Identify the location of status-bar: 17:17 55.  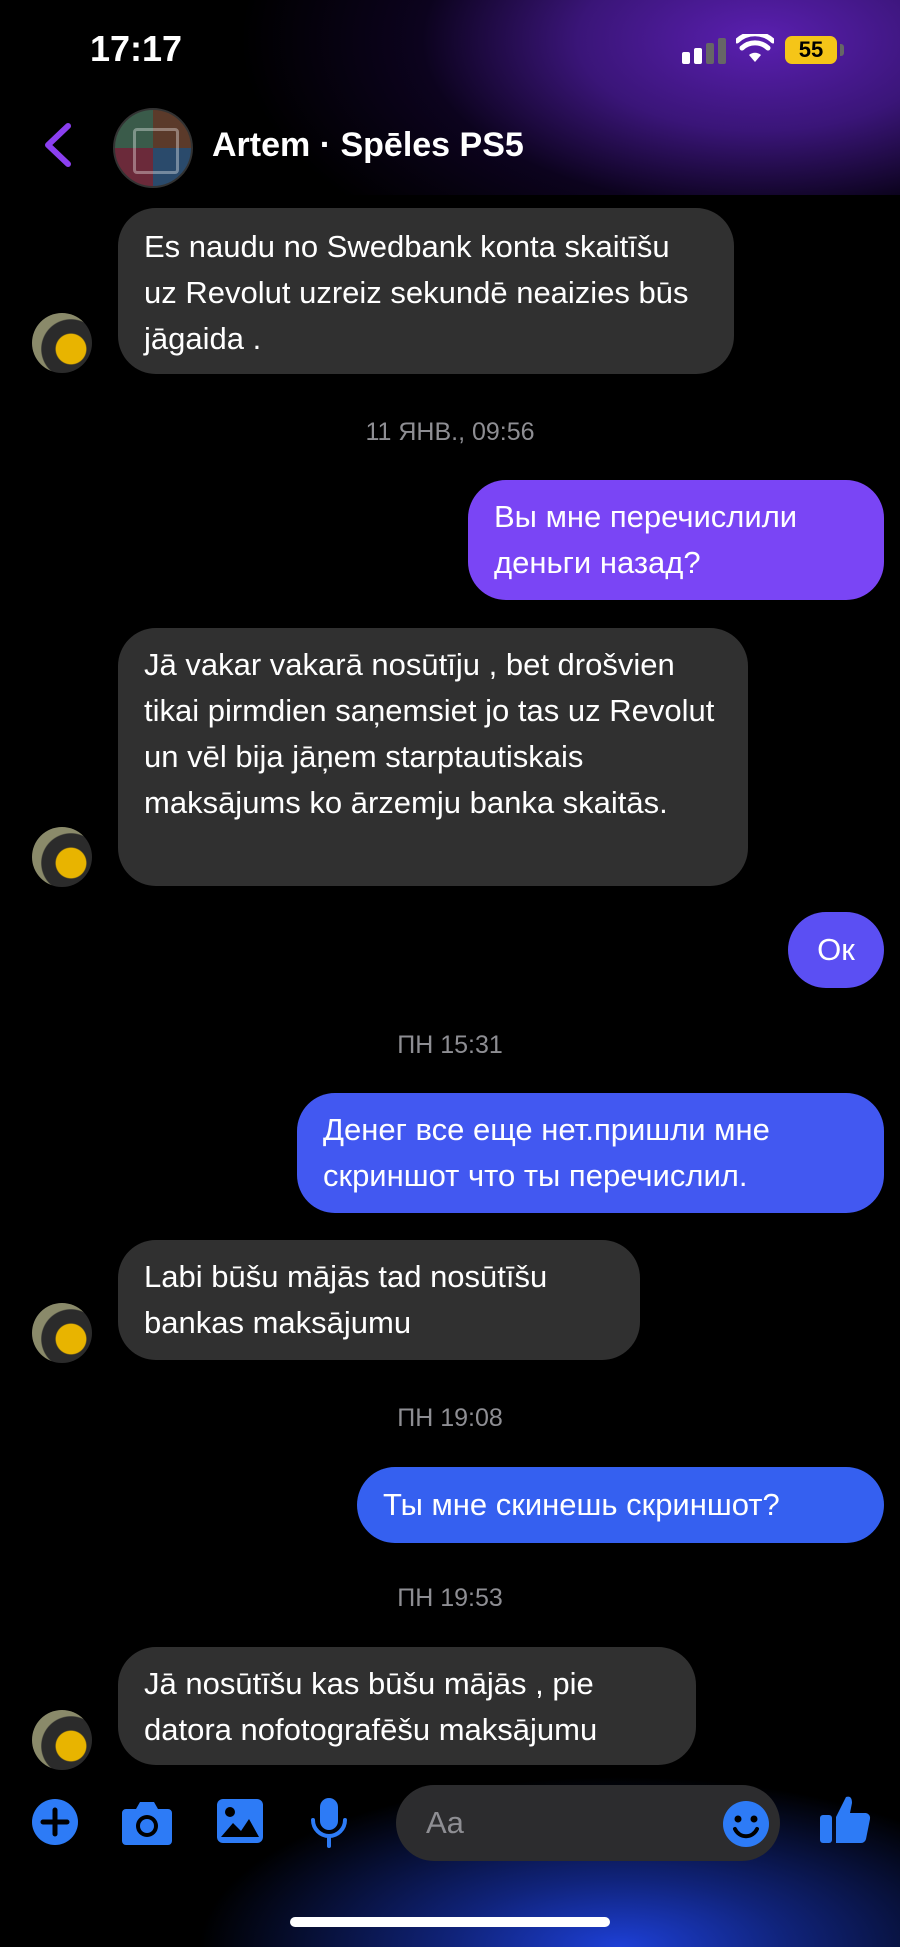
(450, 50).